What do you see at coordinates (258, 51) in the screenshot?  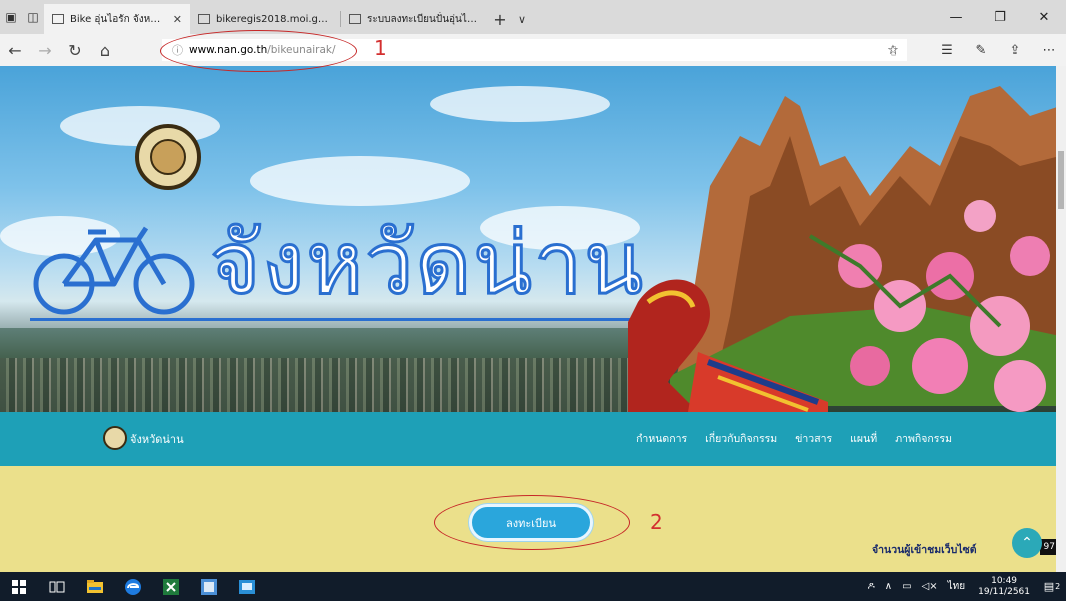 I see `annotation-ellipse-url` at bounding box center [258, 51].